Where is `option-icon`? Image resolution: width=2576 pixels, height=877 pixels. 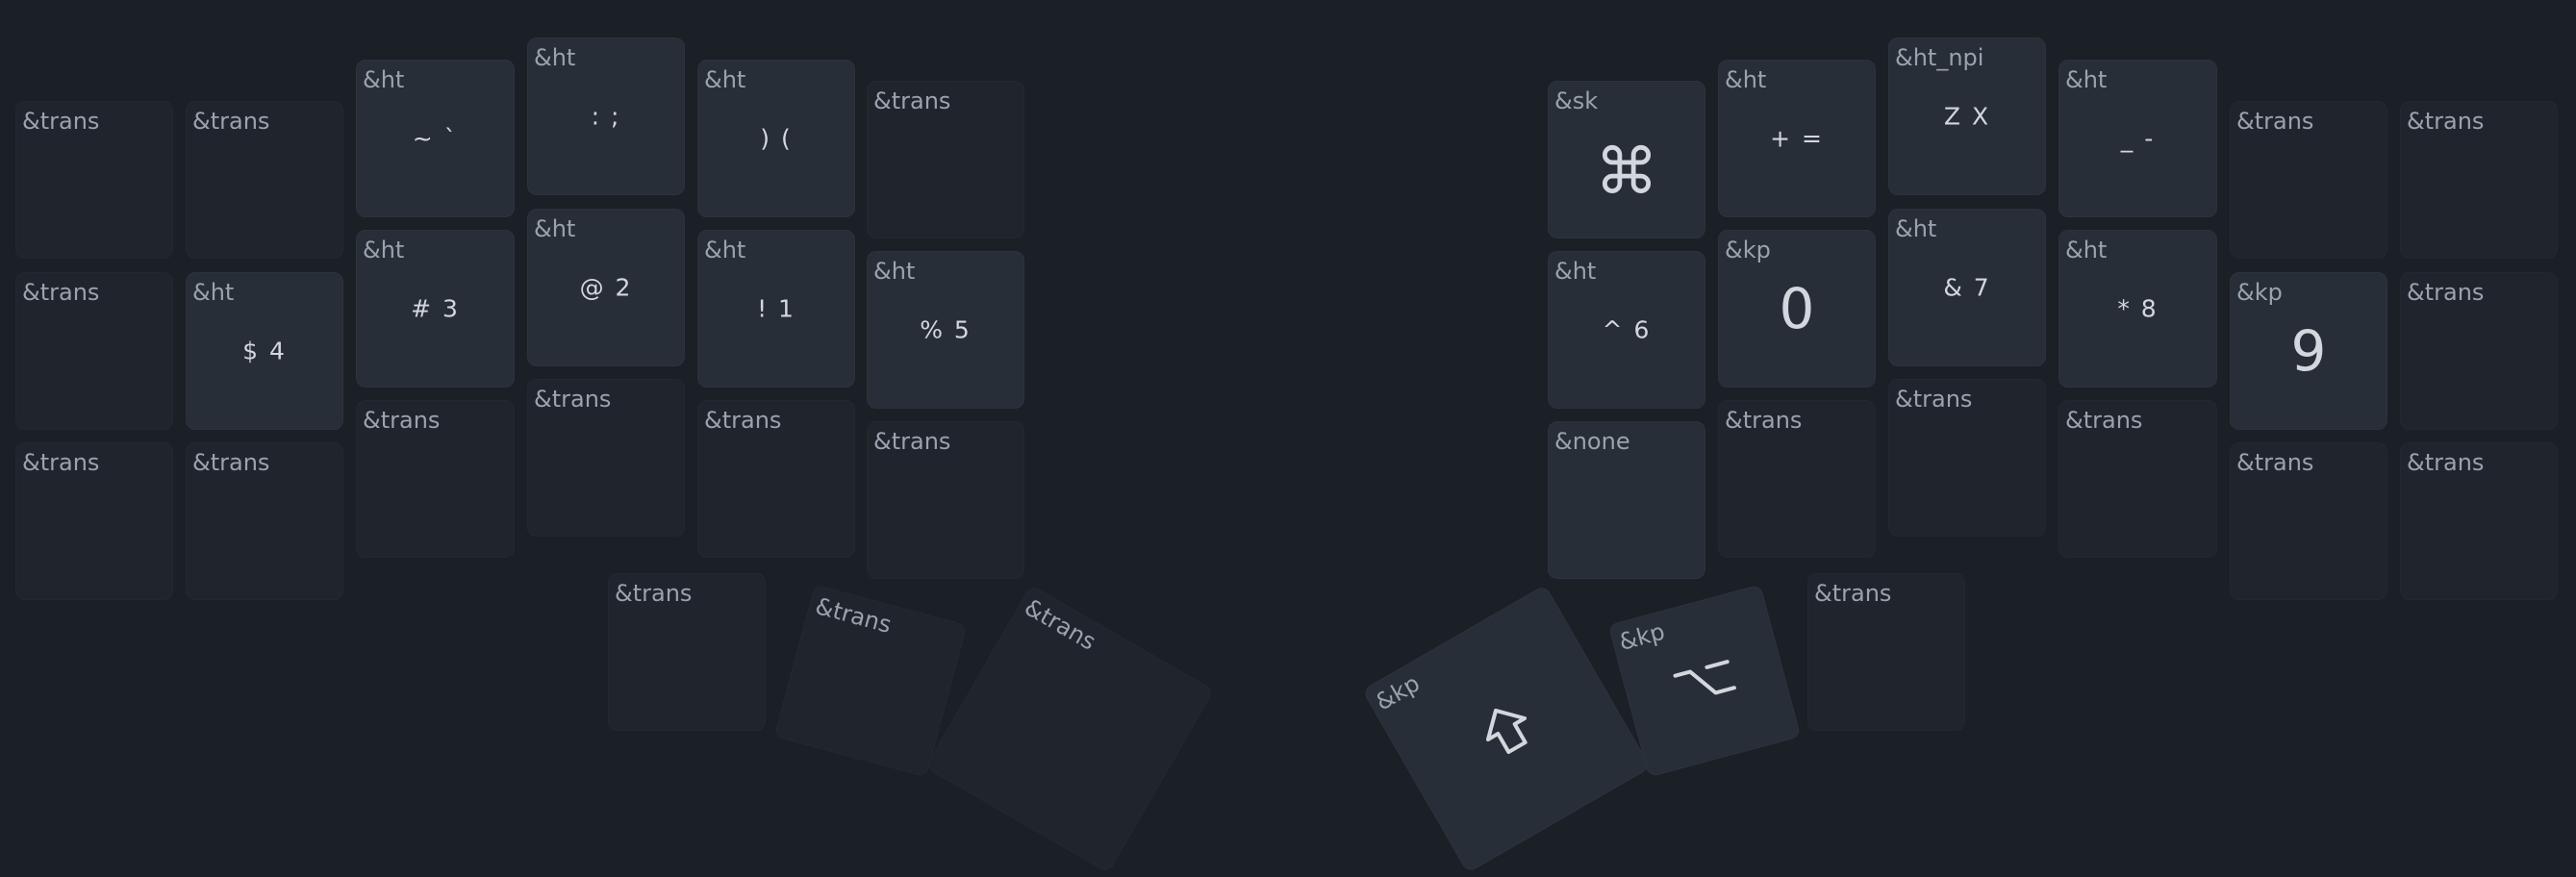
option-icon is located at coordinates (1704, 677).